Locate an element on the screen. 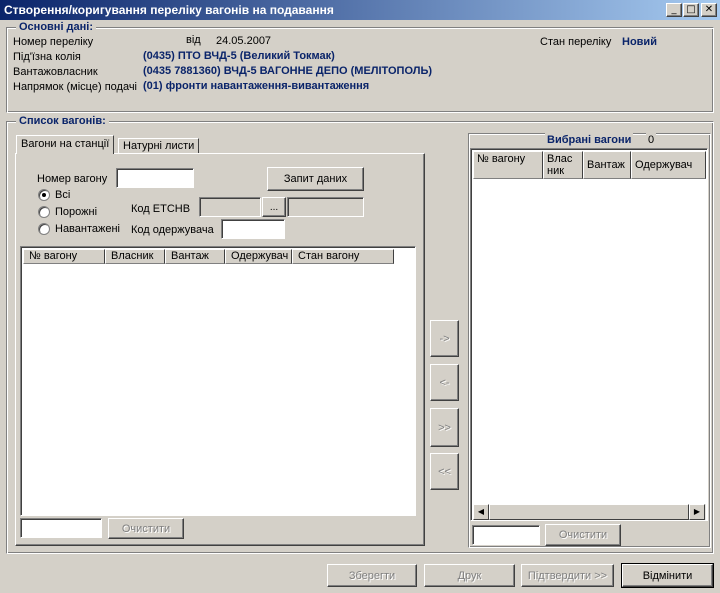 This screenshot has height=593, width=720. scroll-left-icon: ◀ is located at coordinates (481, 511).